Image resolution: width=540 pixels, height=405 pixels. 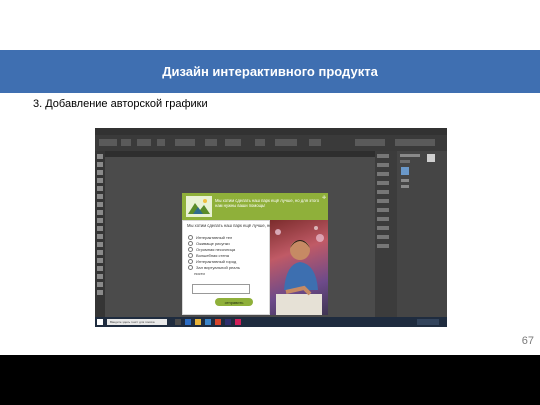 I want to click on child-photo, so click(x=299, y=267).